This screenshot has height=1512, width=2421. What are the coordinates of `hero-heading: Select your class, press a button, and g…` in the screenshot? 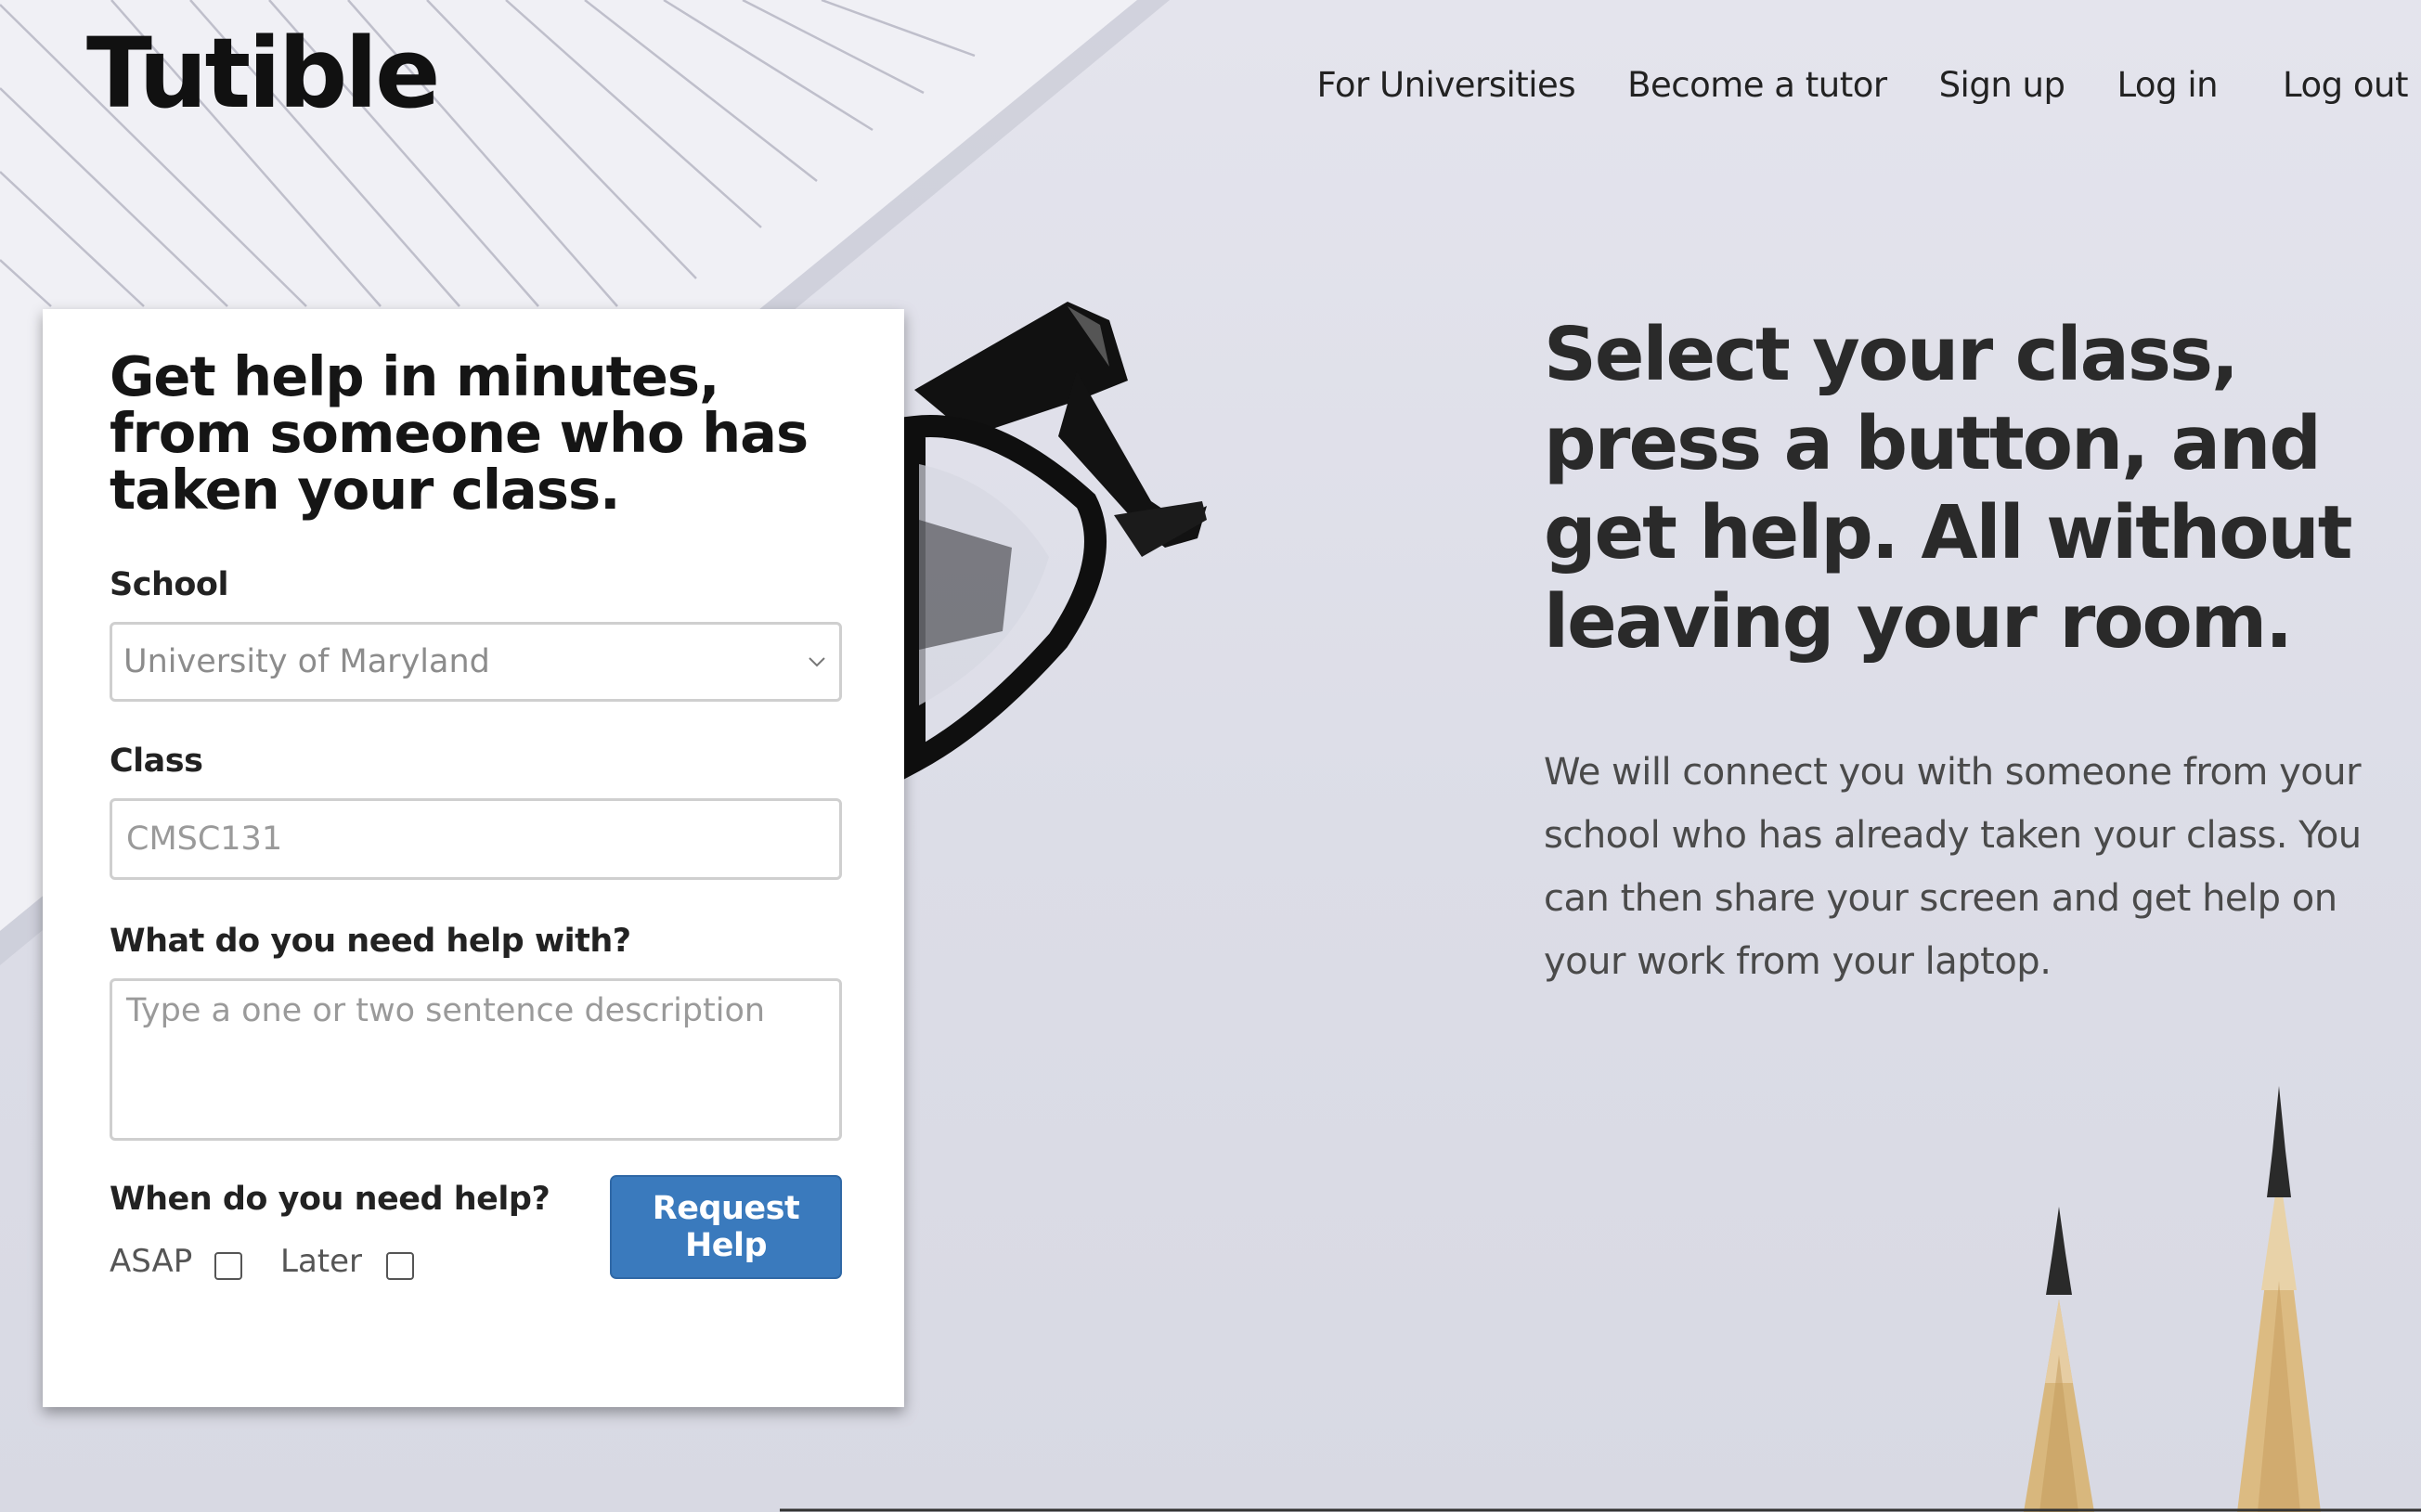 It's located at (1948, 488).